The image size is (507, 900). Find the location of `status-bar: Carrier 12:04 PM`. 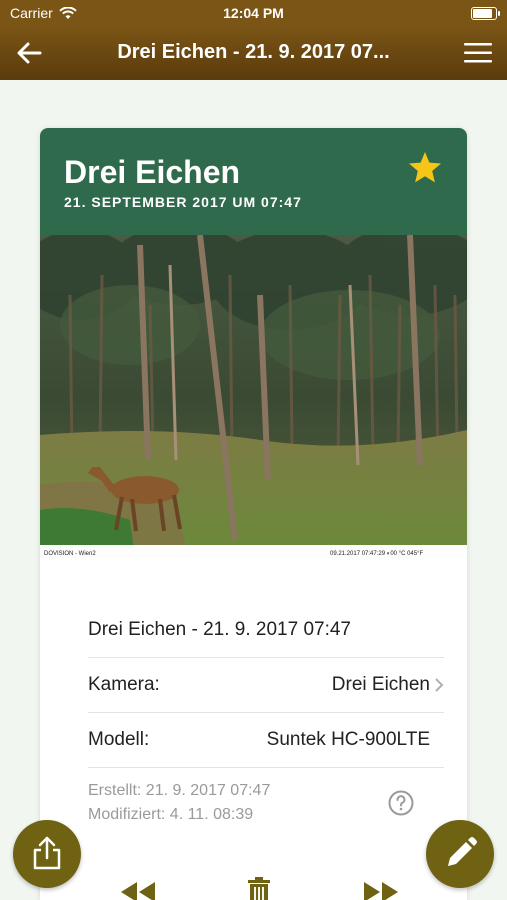

status-bar: Carrier 12:04 PM is located at coordinates (253, 13).